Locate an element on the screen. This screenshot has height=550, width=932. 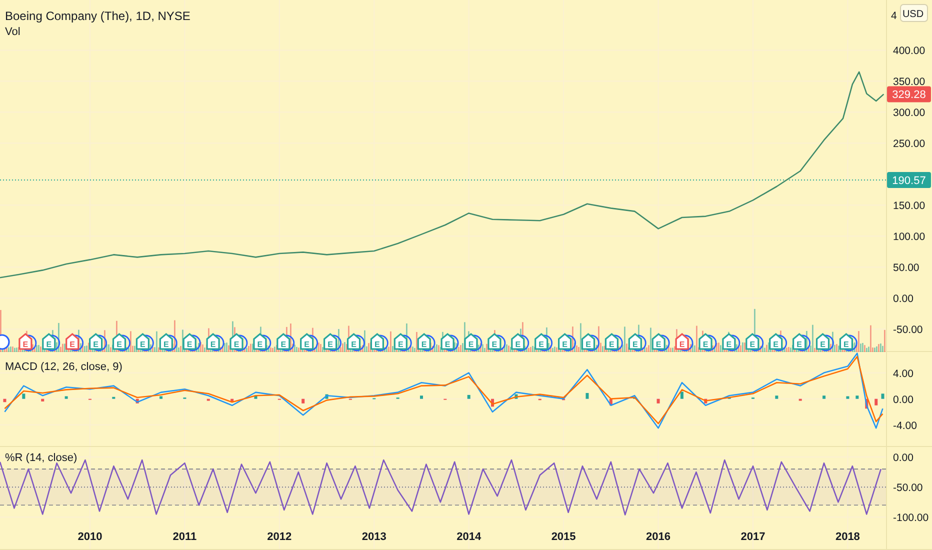
axis-label: 2010 is located at coordinates (90, 537).